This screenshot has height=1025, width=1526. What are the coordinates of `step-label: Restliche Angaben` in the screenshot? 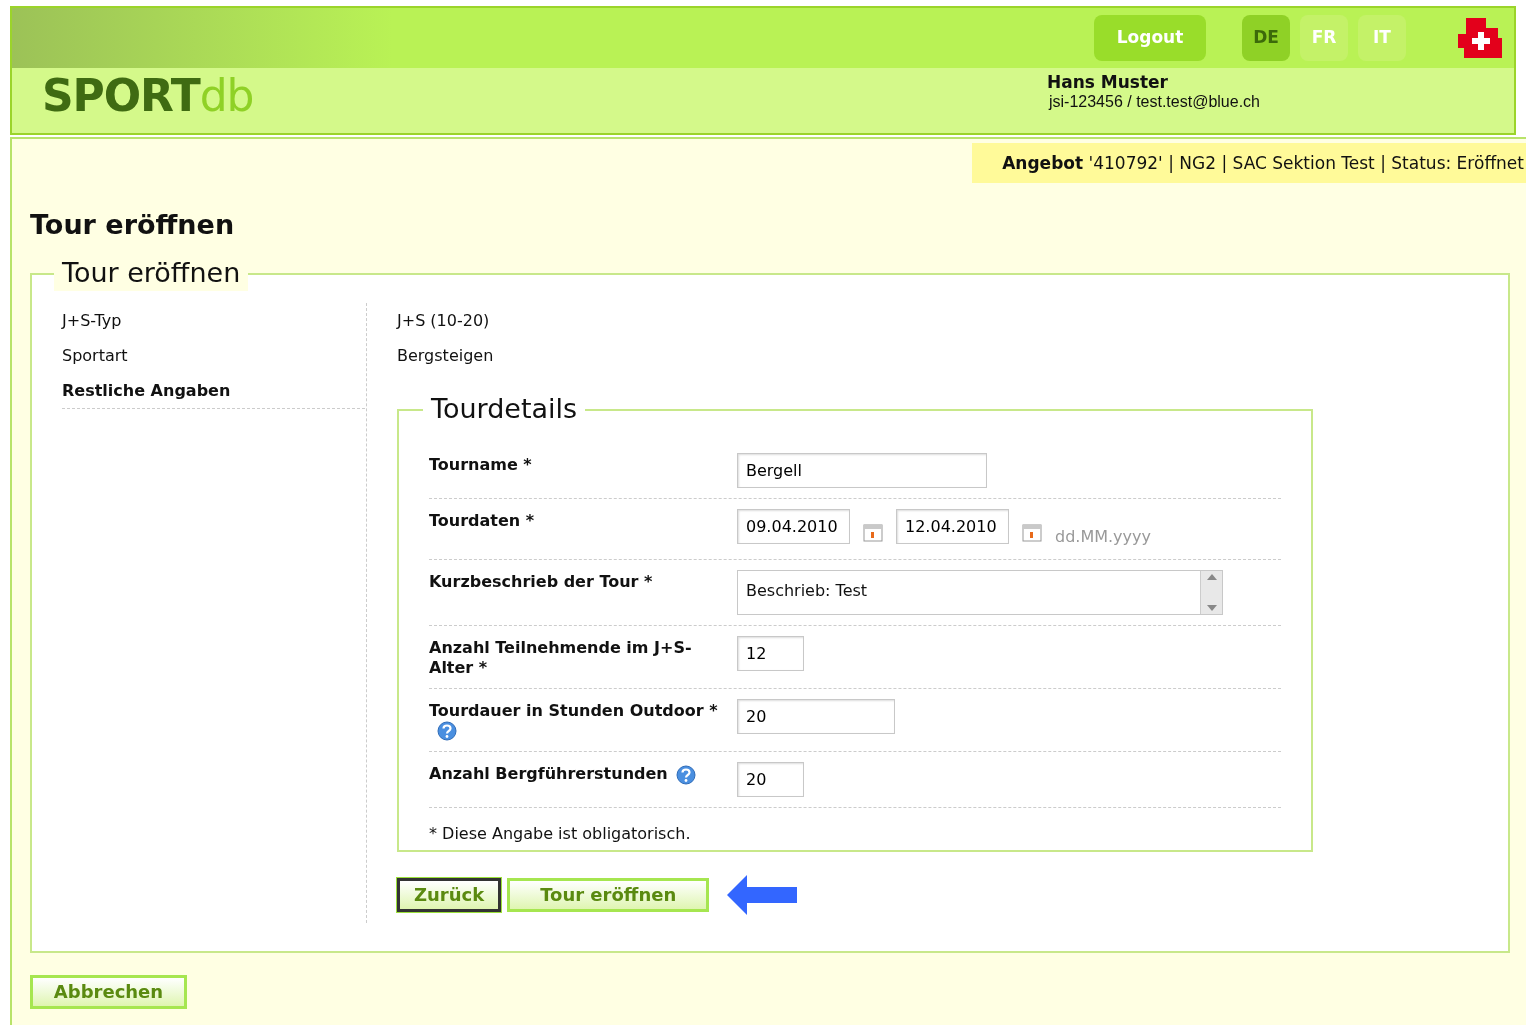 It's located at (147, 390).